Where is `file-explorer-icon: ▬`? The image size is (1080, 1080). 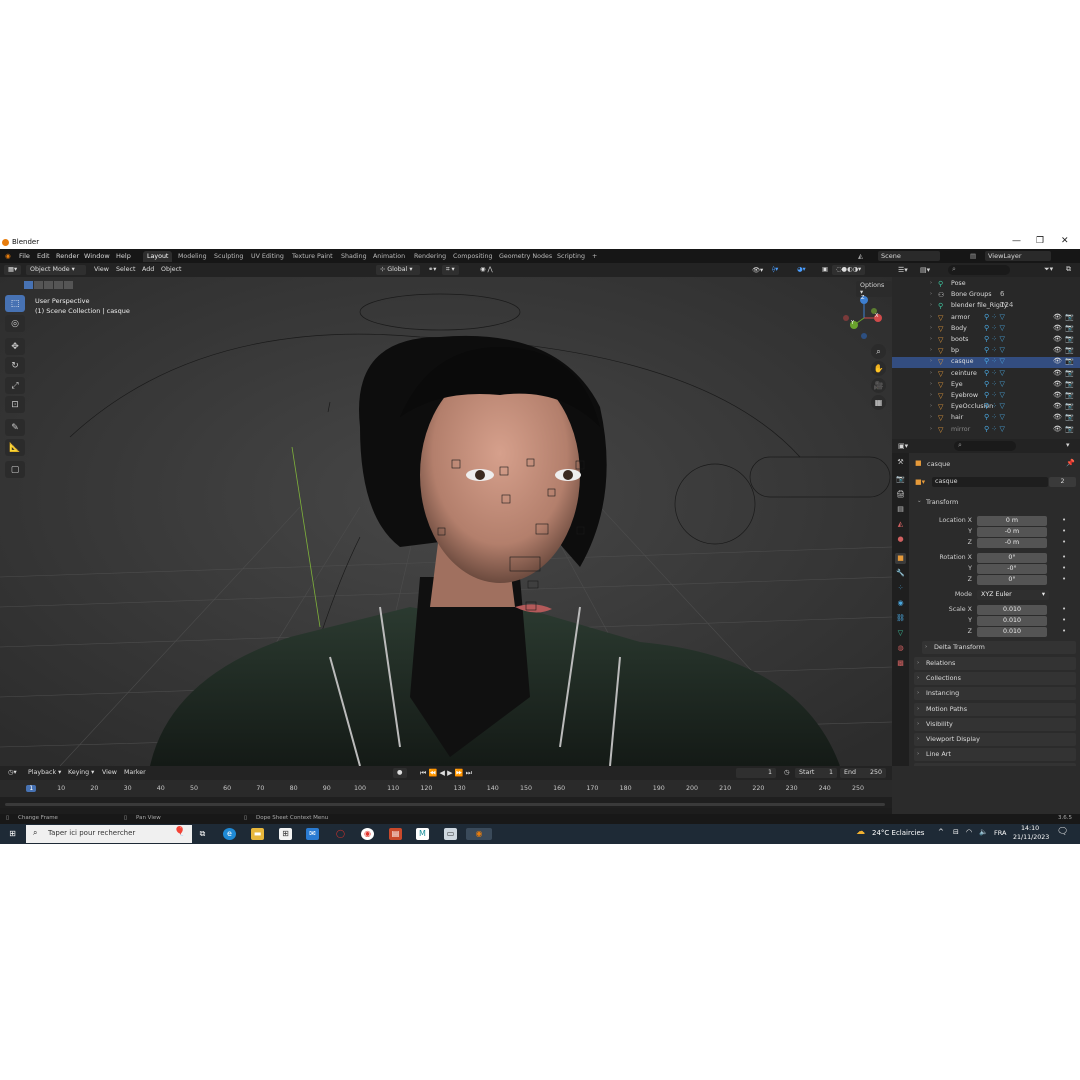
file-explorer-icon: ▬ is located at coordinates (257, 834).